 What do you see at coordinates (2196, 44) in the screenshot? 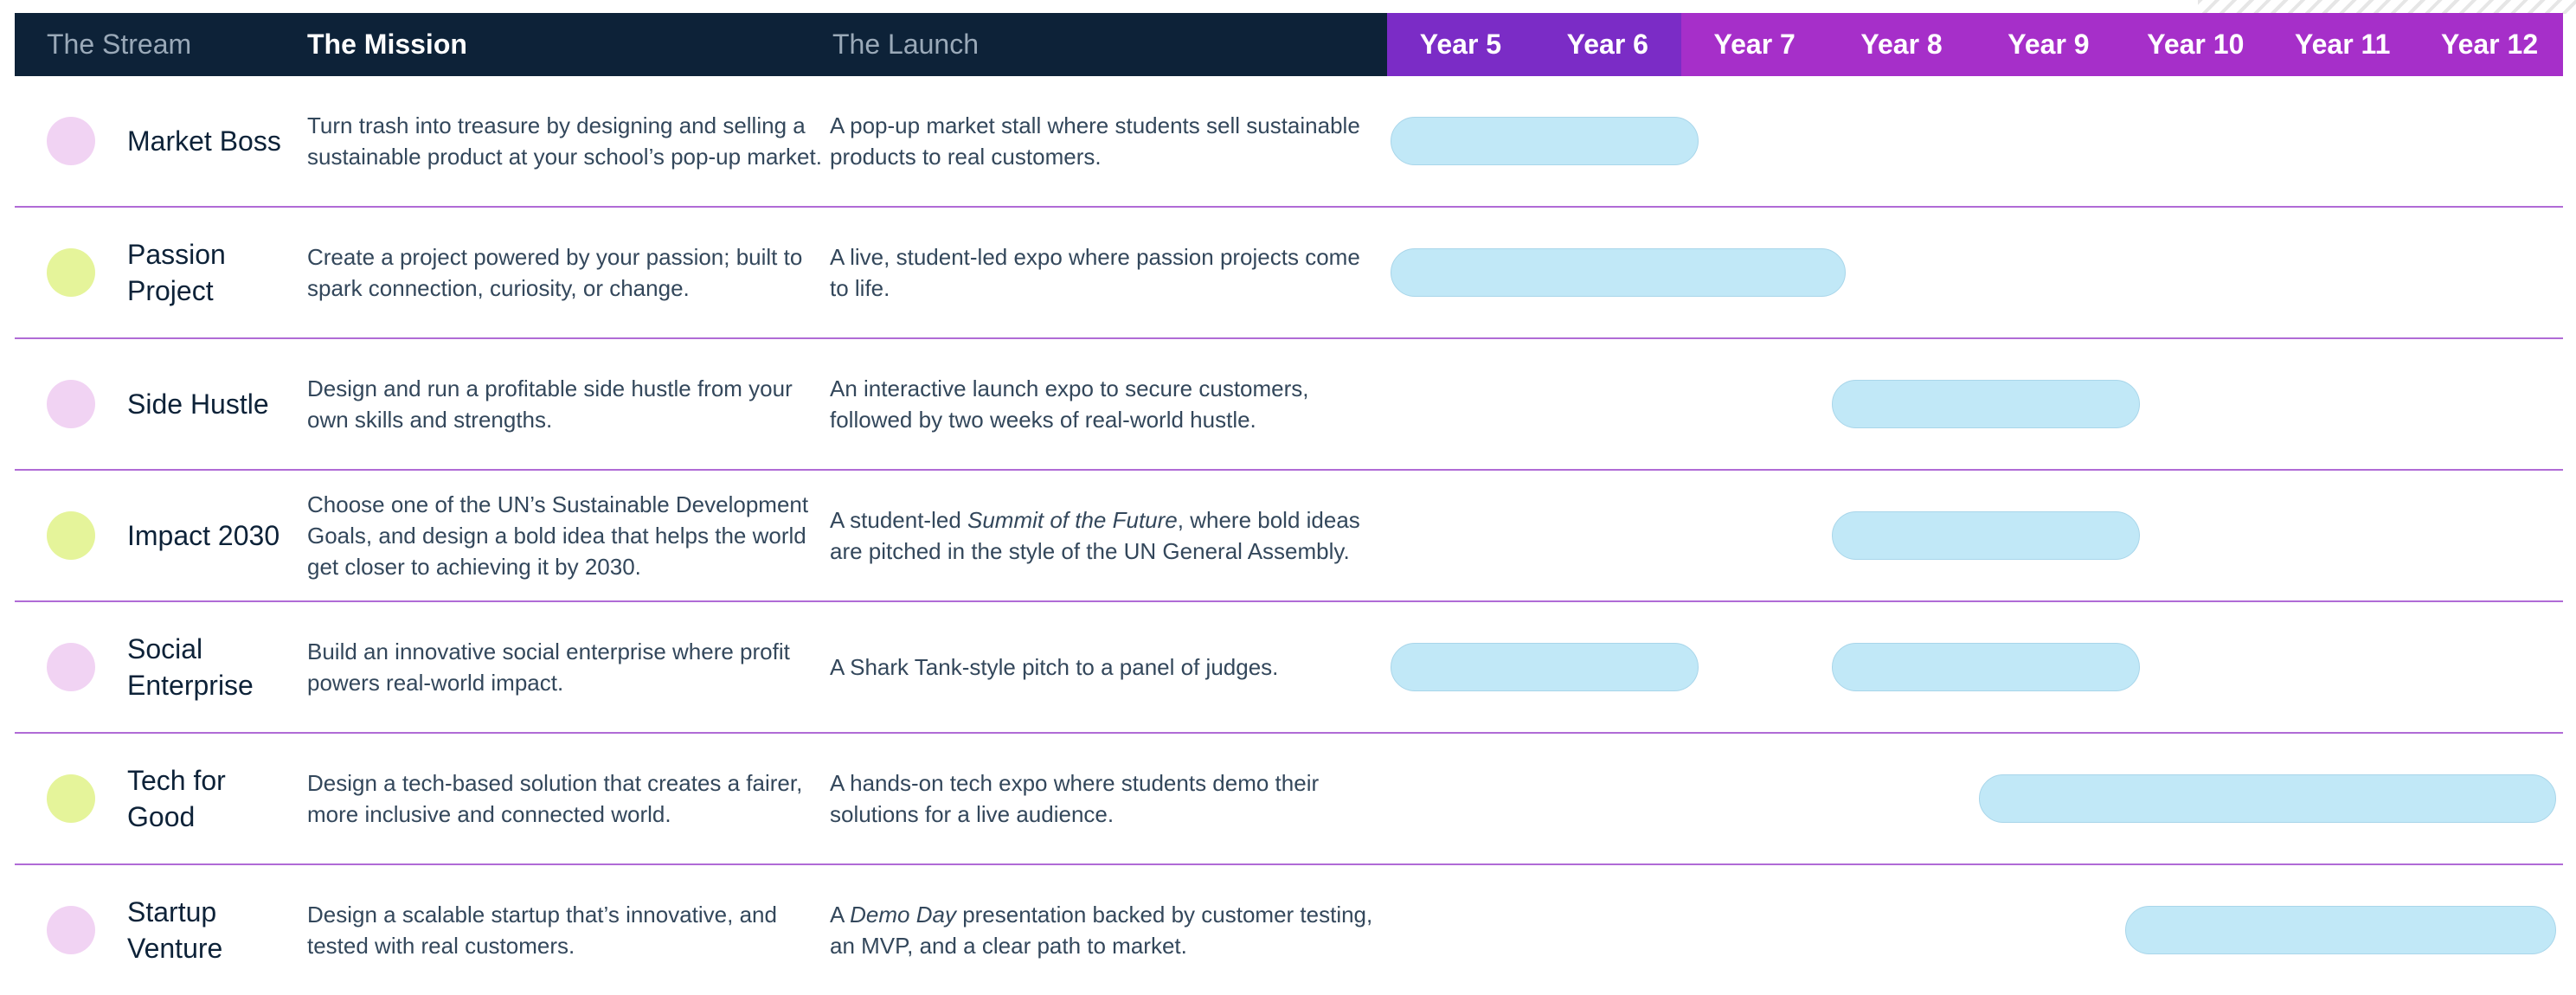
I see `year-header-10: Year 10` at bounding box center [2196, 44].